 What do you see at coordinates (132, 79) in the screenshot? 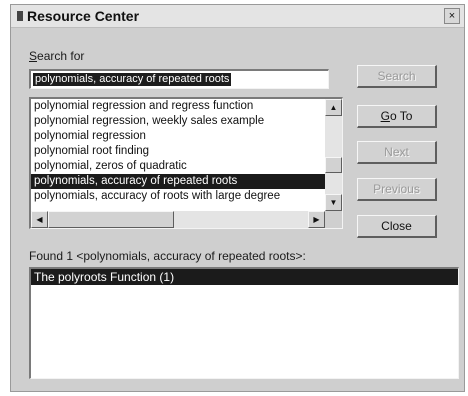
I see `search-input-value: polynomials, accuracy of repeated roots` at bounding box center [132, 79].